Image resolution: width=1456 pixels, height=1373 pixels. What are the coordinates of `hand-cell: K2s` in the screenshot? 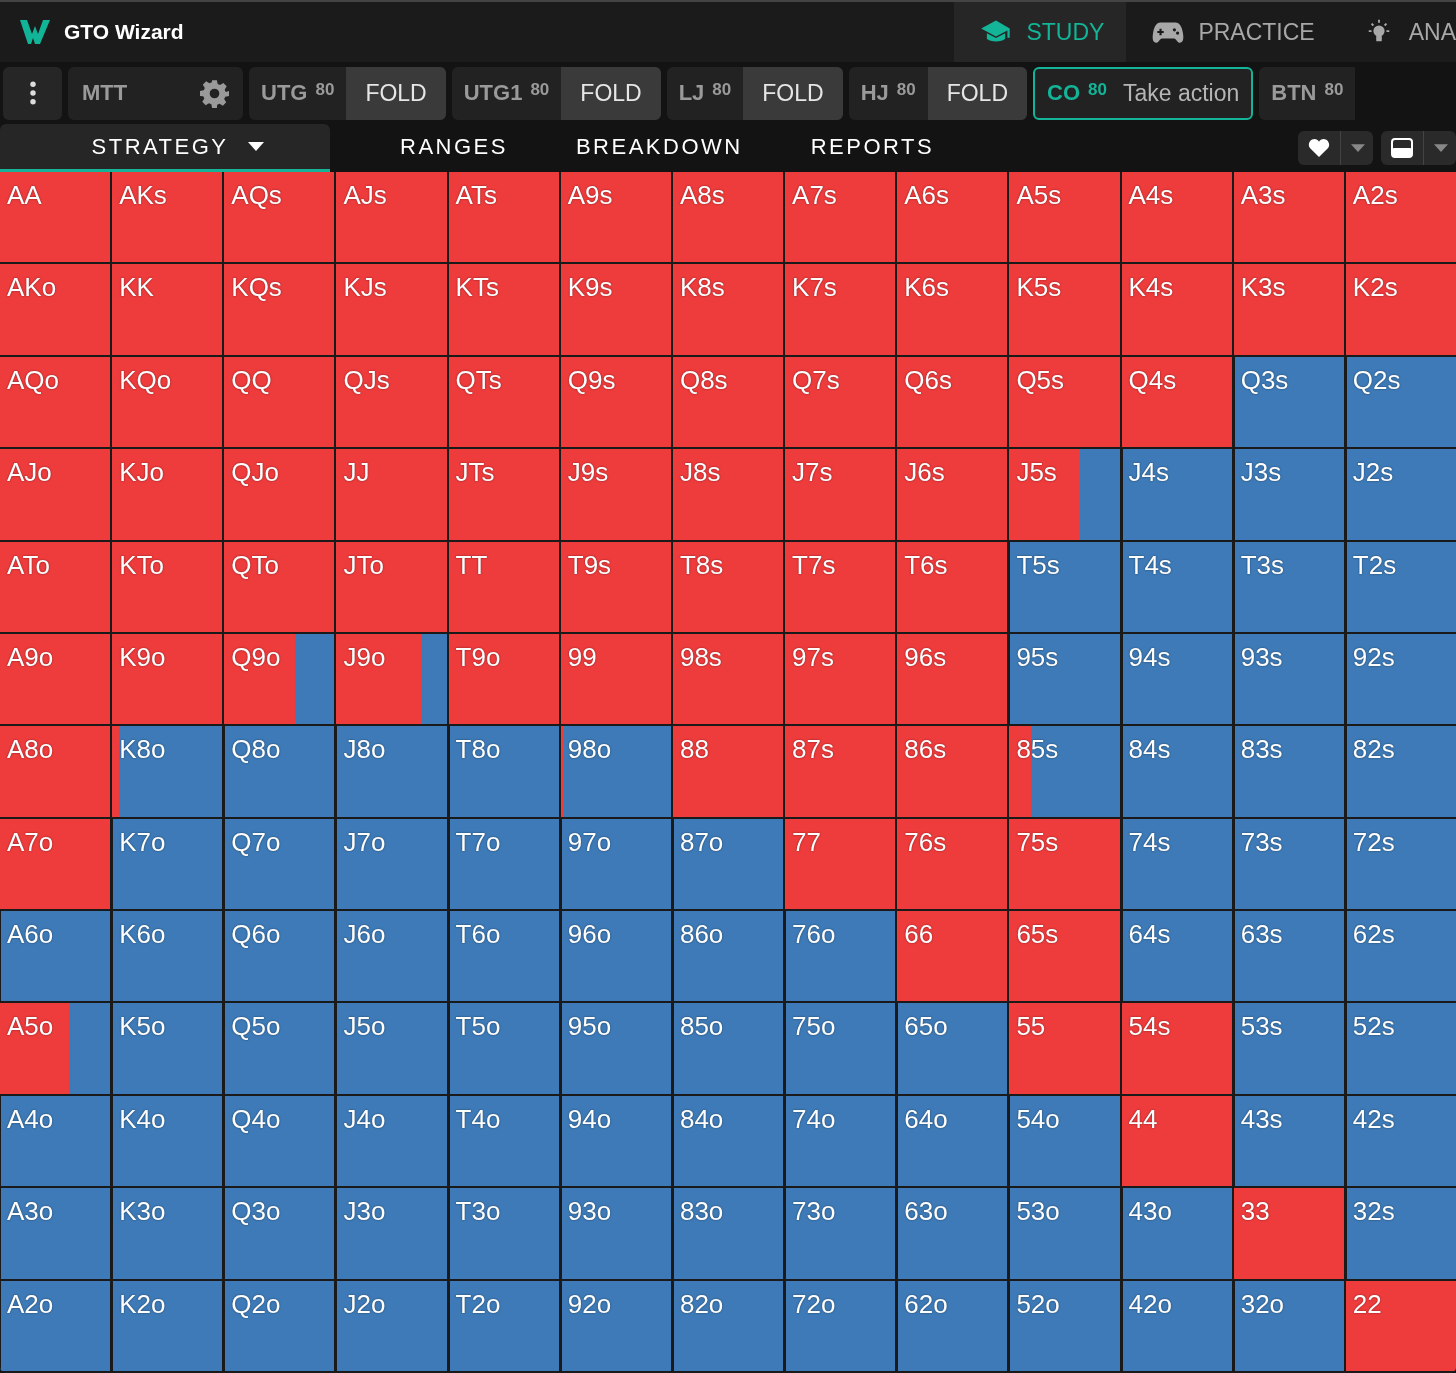 It's located at (1400, 309).